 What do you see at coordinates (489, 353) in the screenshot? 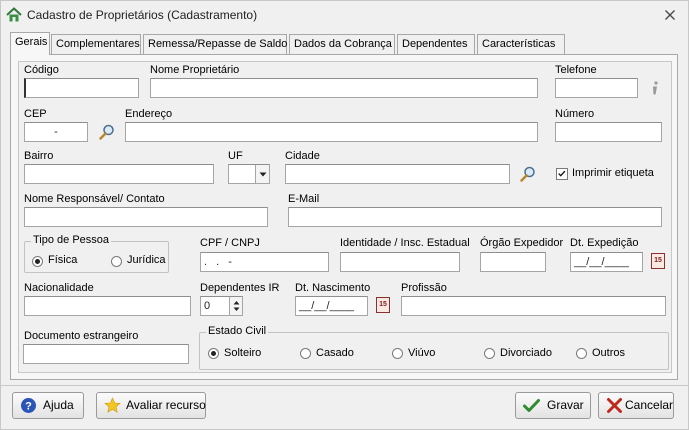
I see `radio-divorciado` at bounding box center [489, 353].